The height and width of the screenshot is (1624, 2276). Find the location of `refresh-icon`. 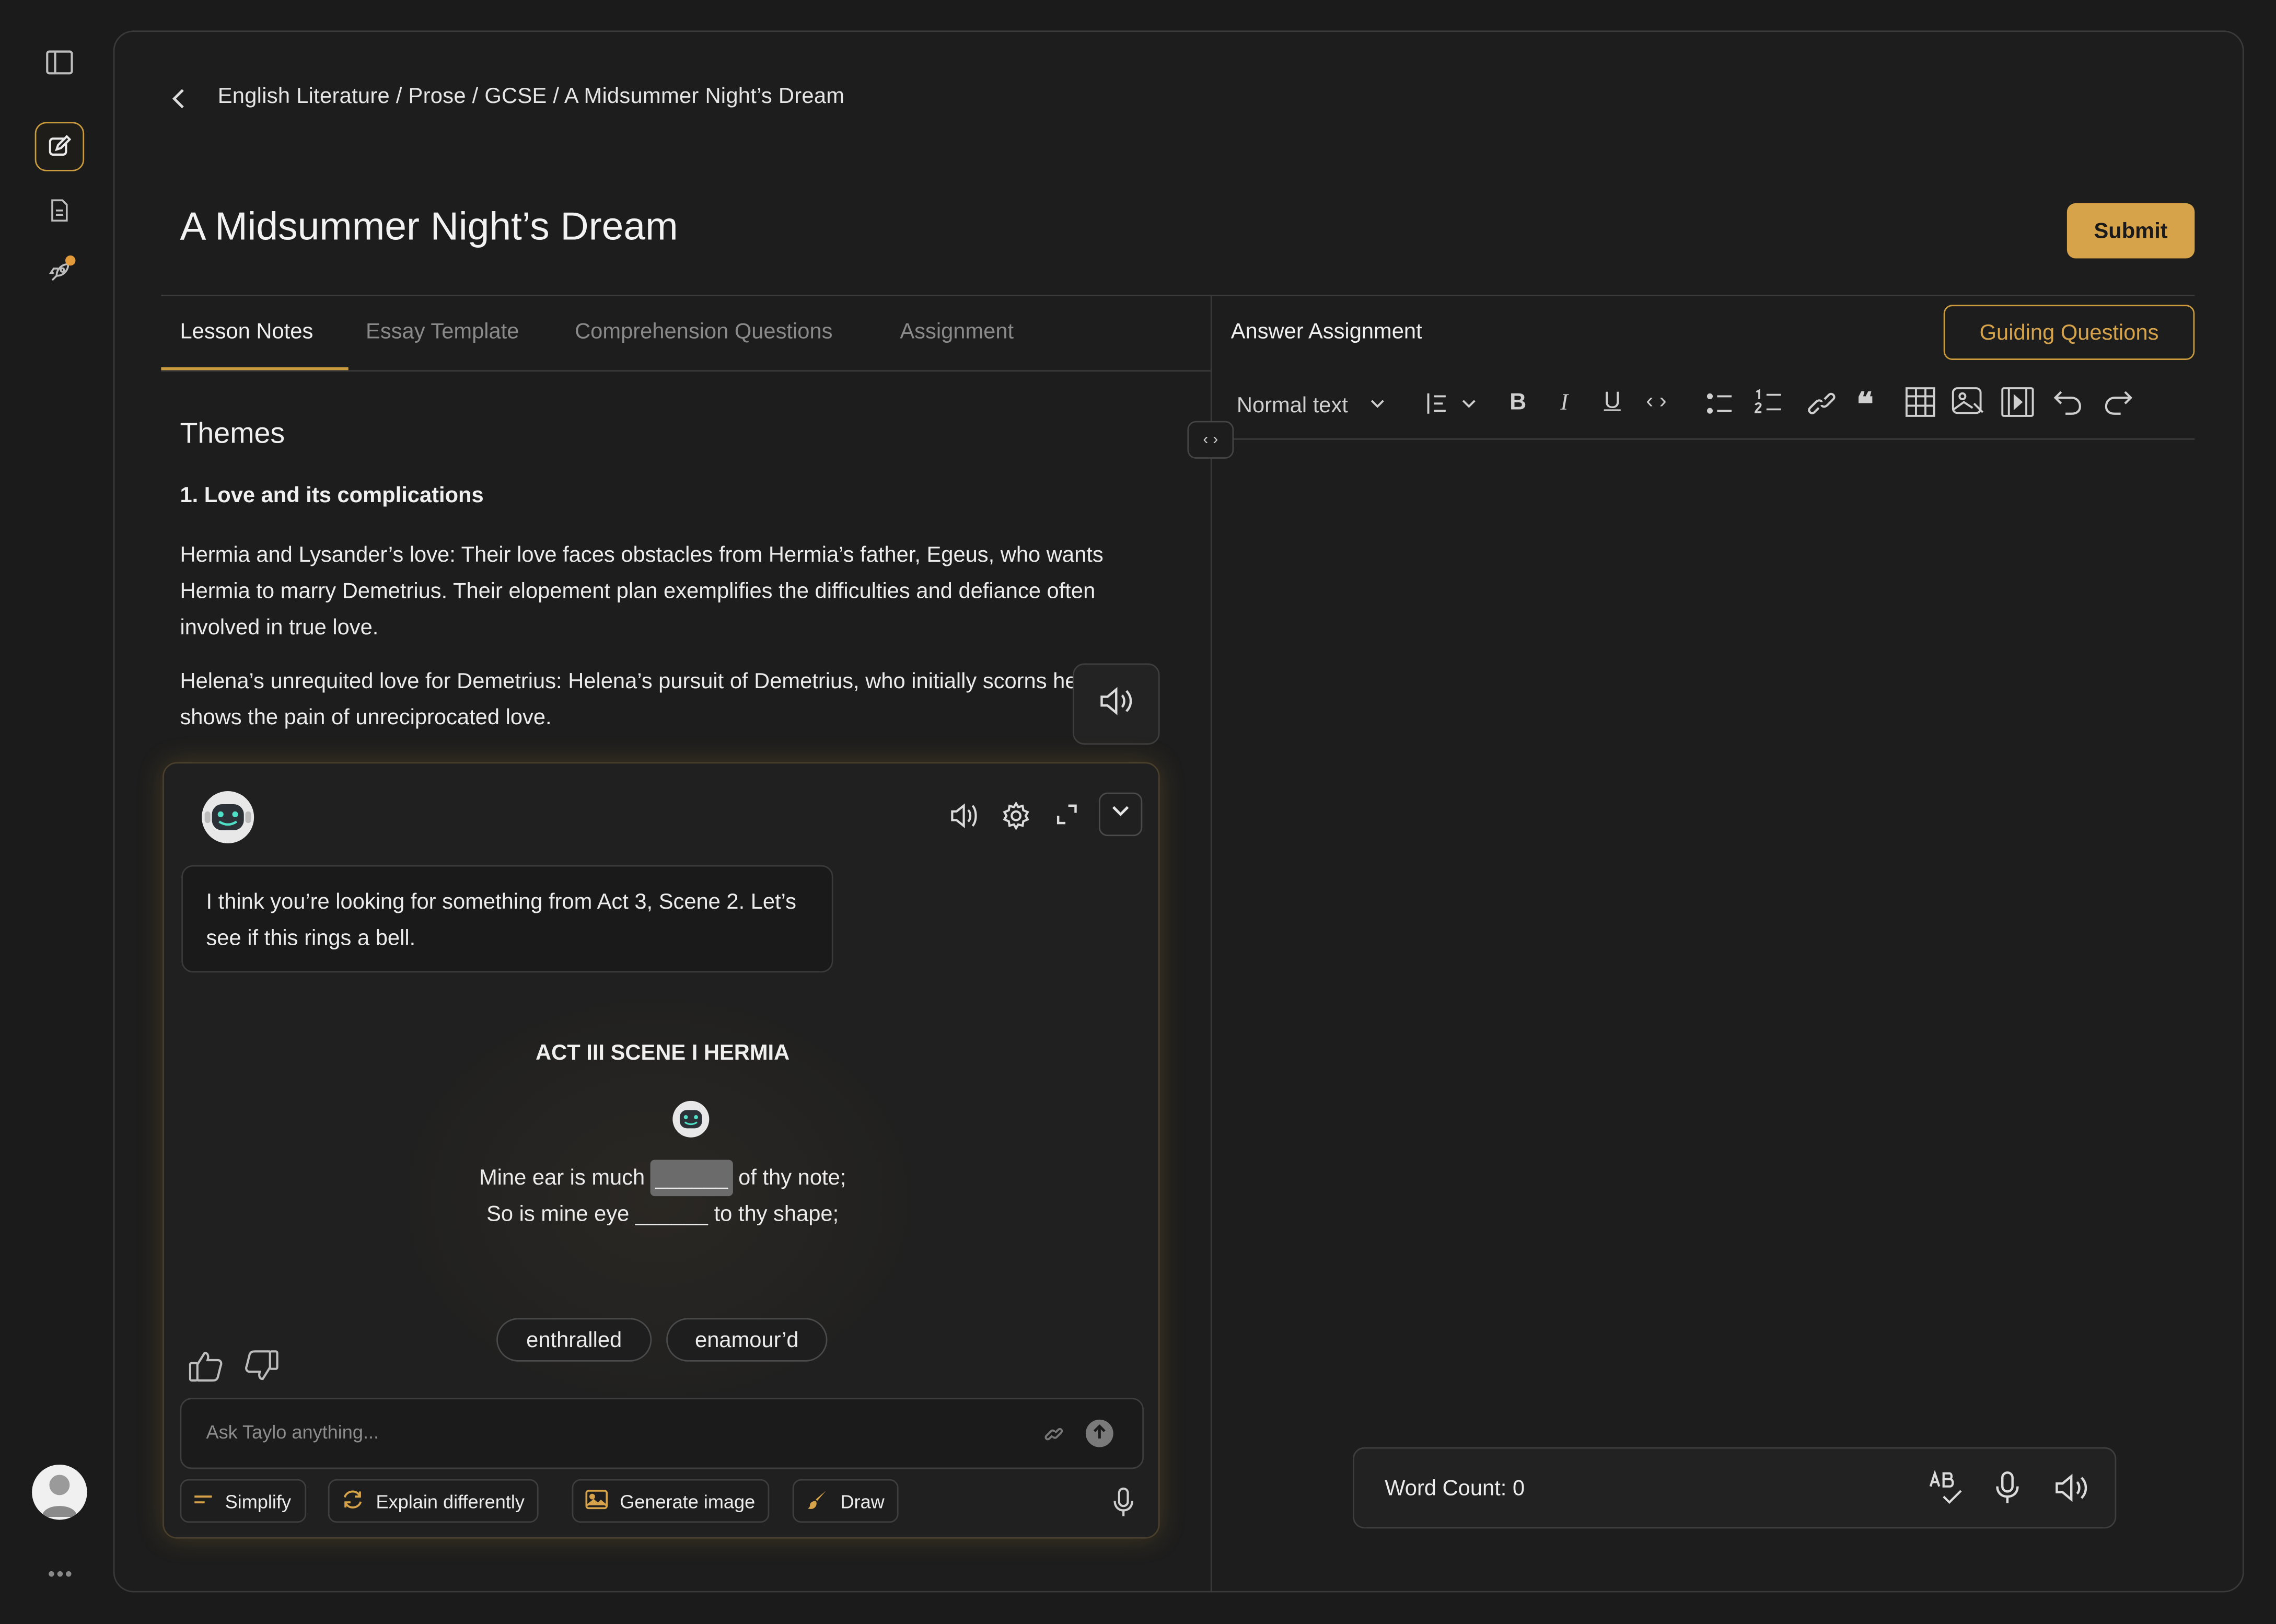

refresh-icon is located at coordinates (352, 1501).